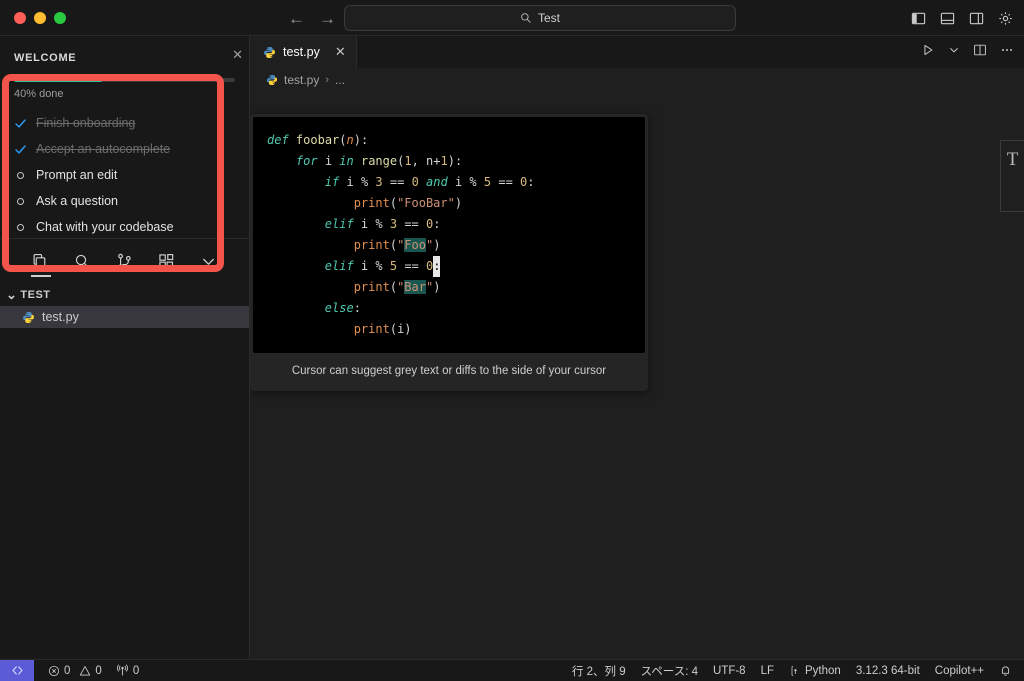 Image resolution: width=1024 pixels, height=681 pixels. I want to click on onboarding-task: Finish onboarding, so click(124, 123).